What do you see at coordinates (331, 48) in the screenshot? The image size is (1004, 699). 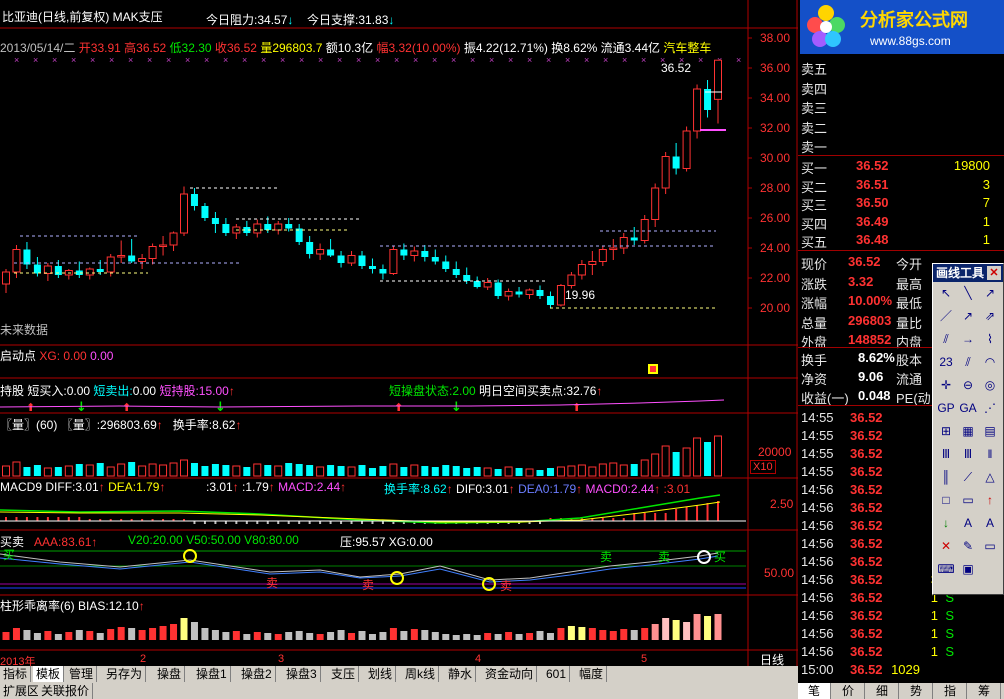 I see `amount-label: 额` at bounding box center [331, 48].